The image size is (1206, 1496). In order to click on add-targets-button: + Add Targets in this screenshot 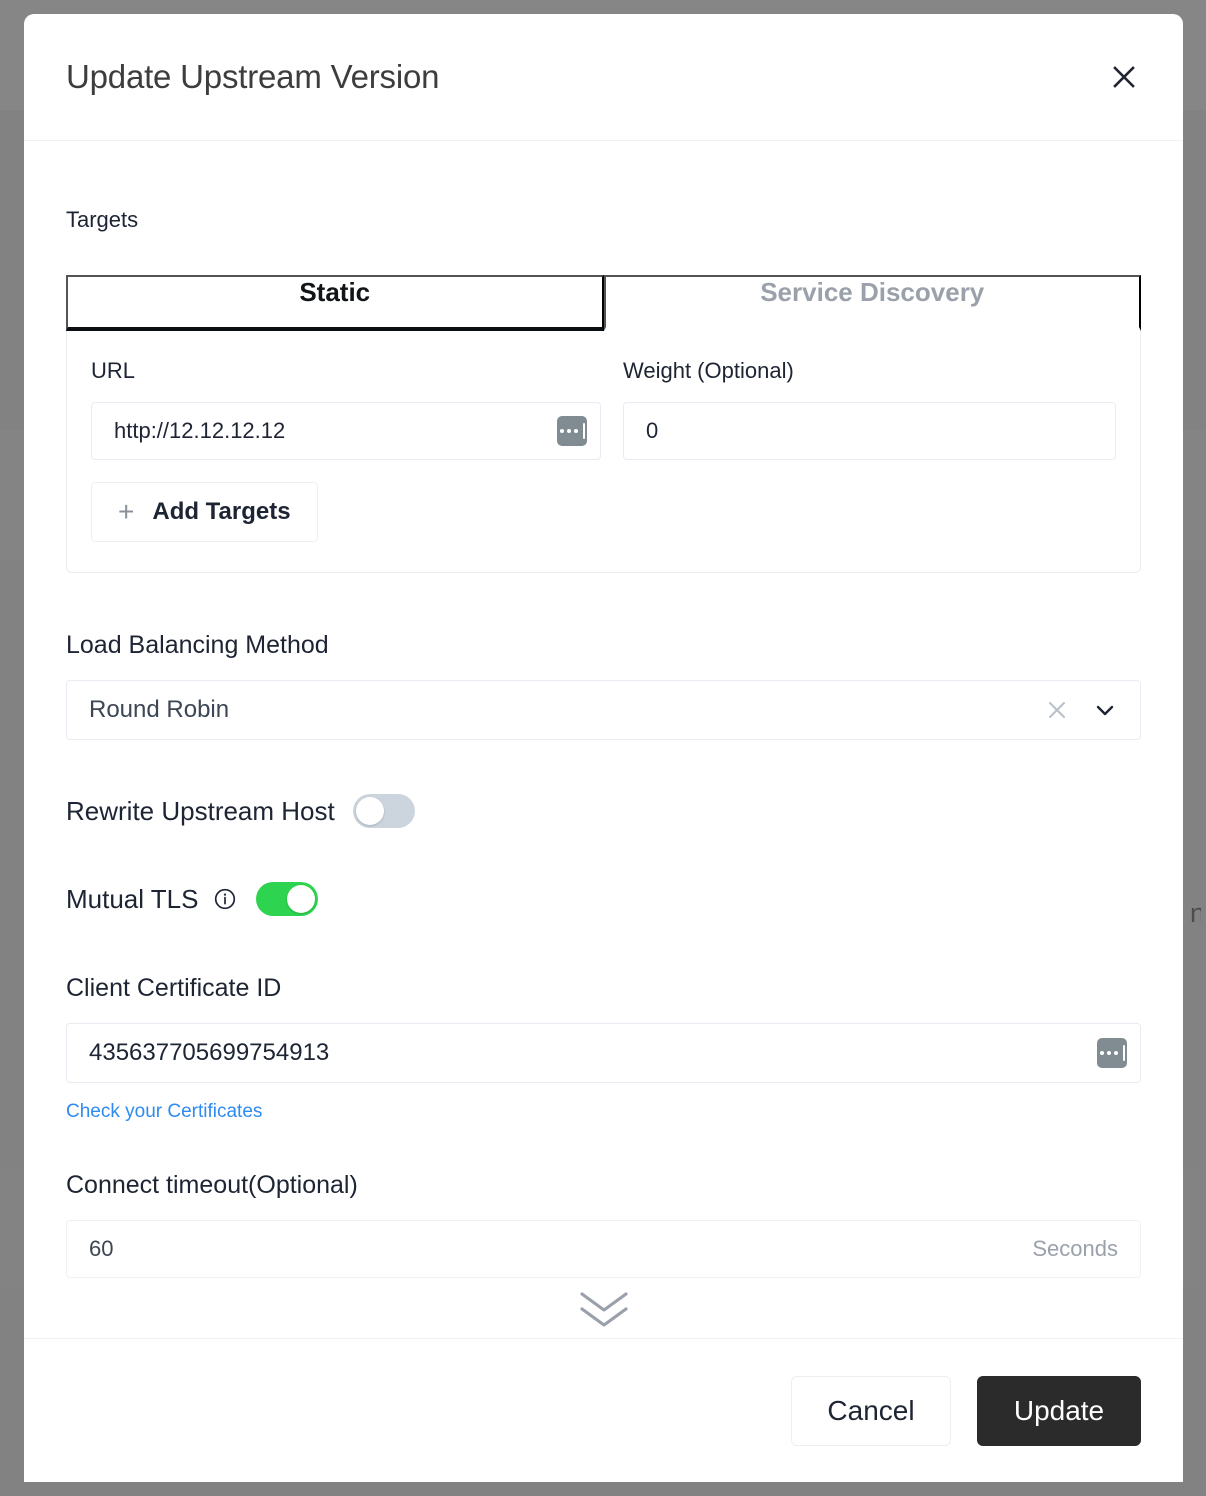, I will do `click(204, 512)`.